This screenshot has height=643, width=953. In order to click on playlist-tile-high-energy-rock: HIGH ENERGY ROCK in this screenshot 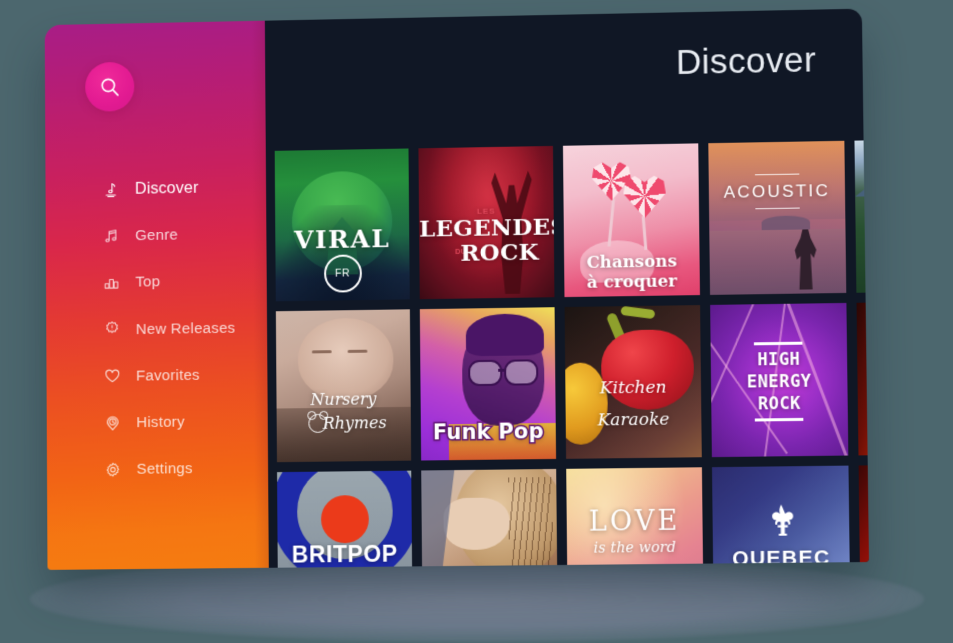, I will do `click(779, 380)`.